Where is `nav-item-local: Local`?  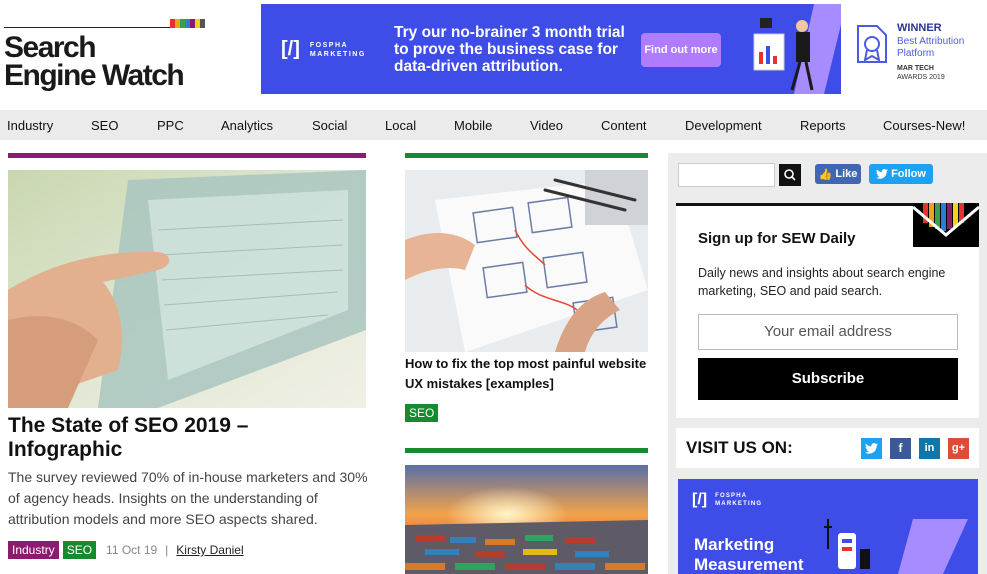
nav-item-local: Local is located at coordinates (400, 125).